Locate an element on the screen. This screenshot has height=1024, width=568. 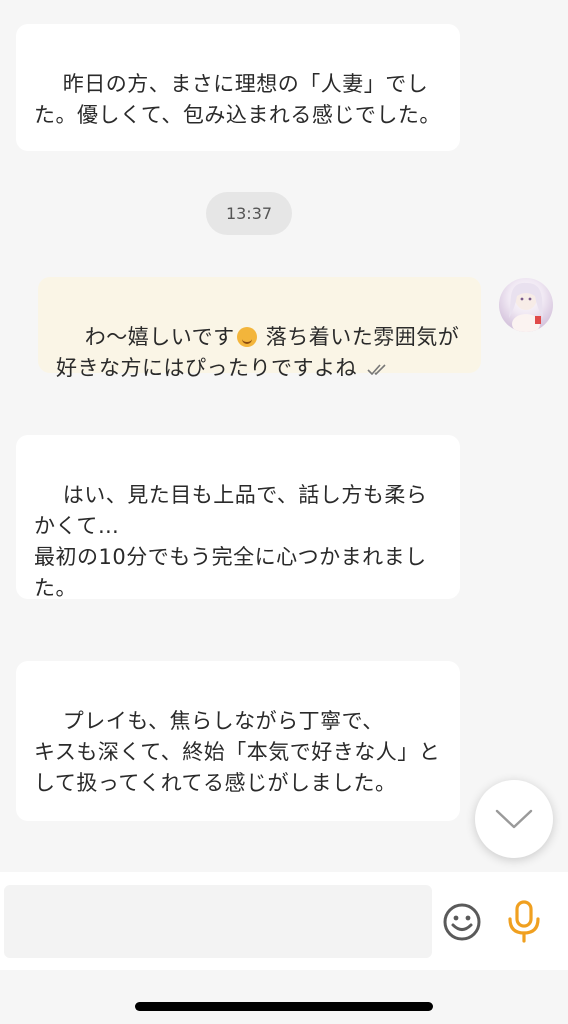
emoji-button is located at coordinates (462, 922).